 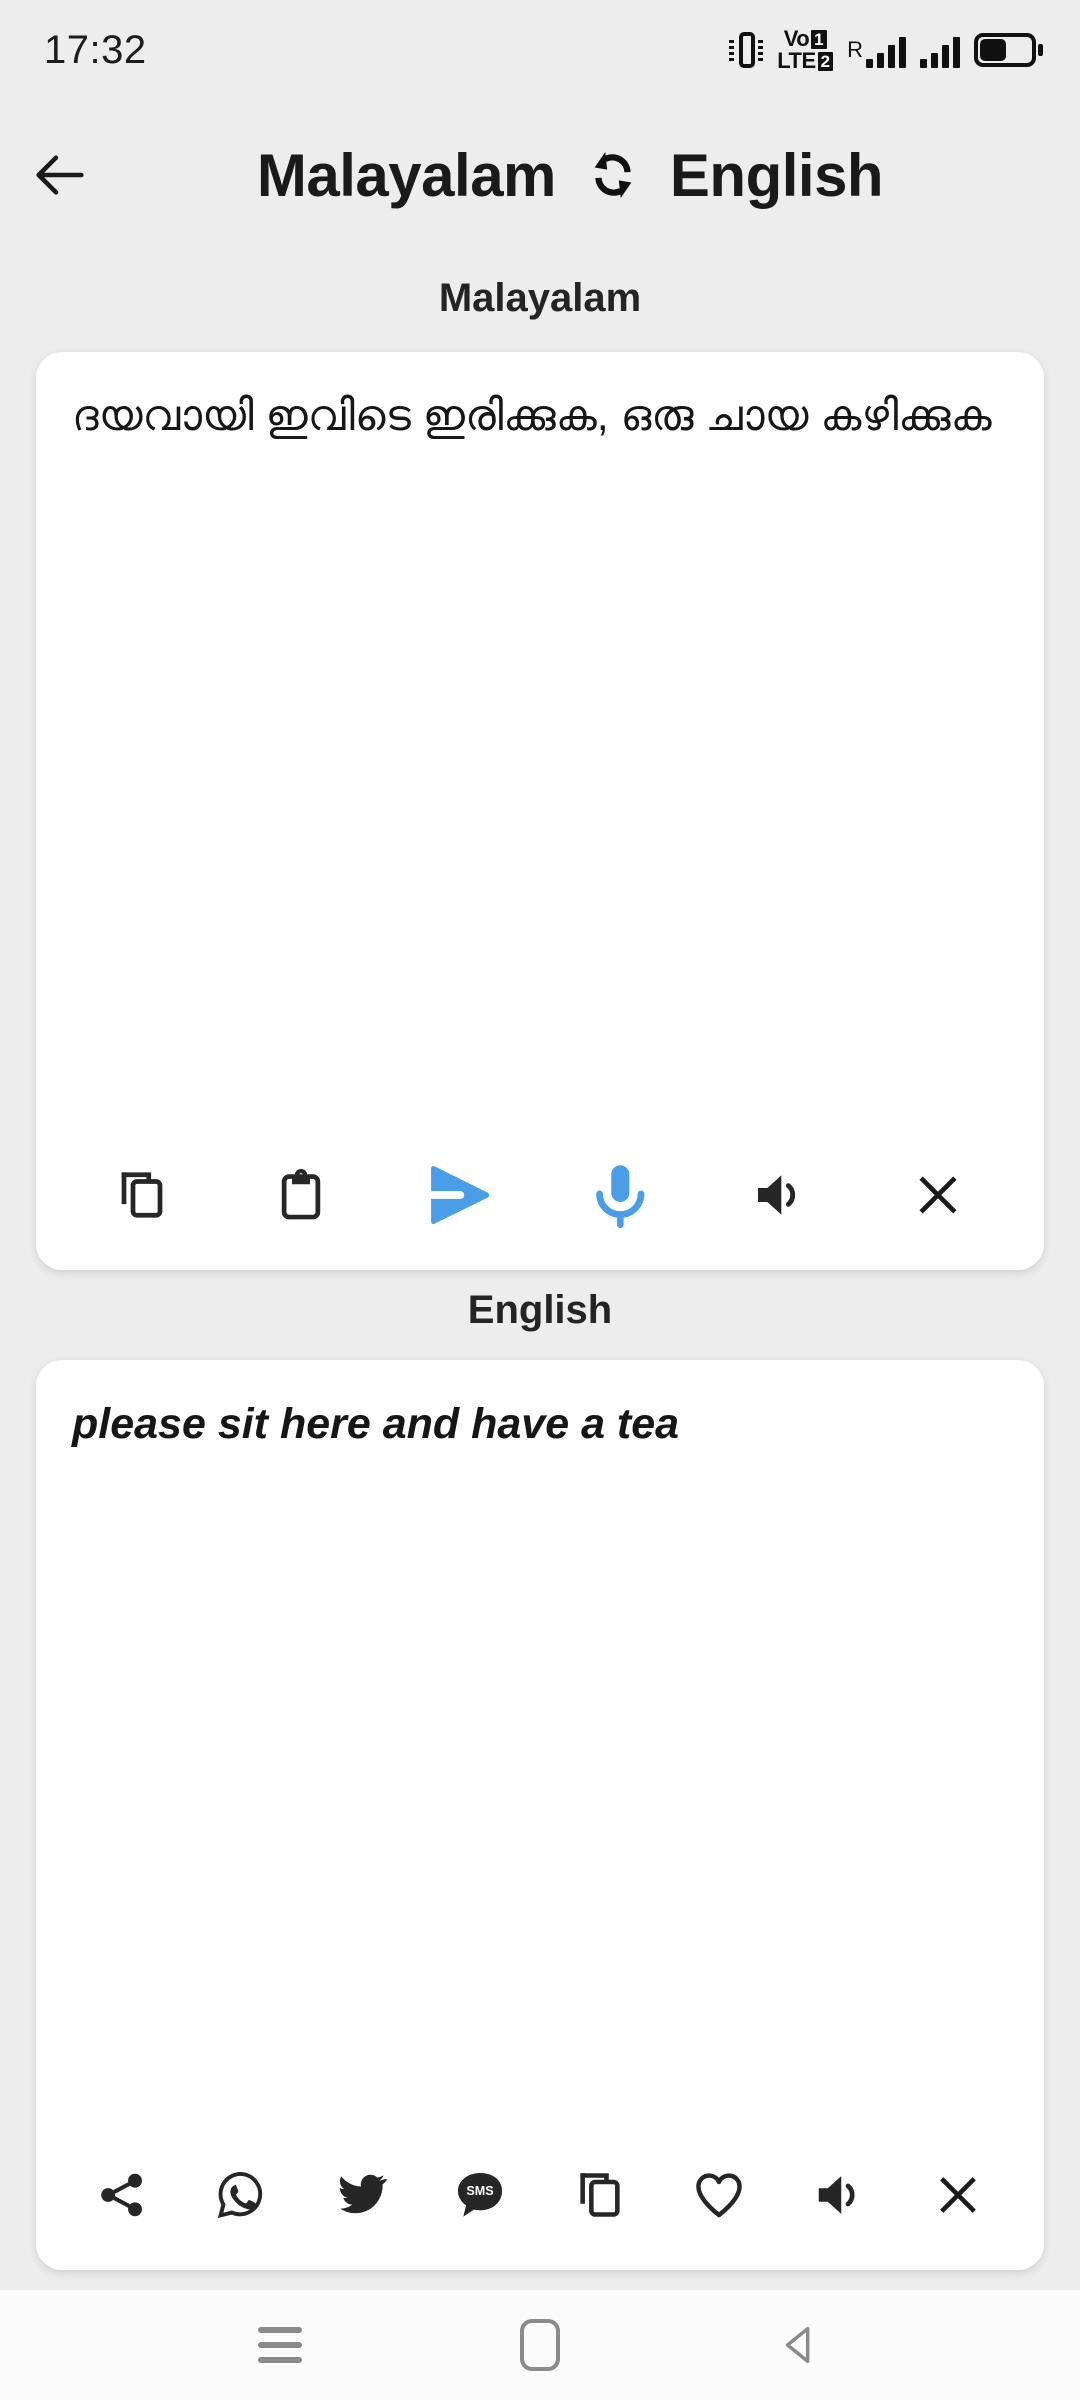 I want to click on share-button, so click(x=122, y=2195).